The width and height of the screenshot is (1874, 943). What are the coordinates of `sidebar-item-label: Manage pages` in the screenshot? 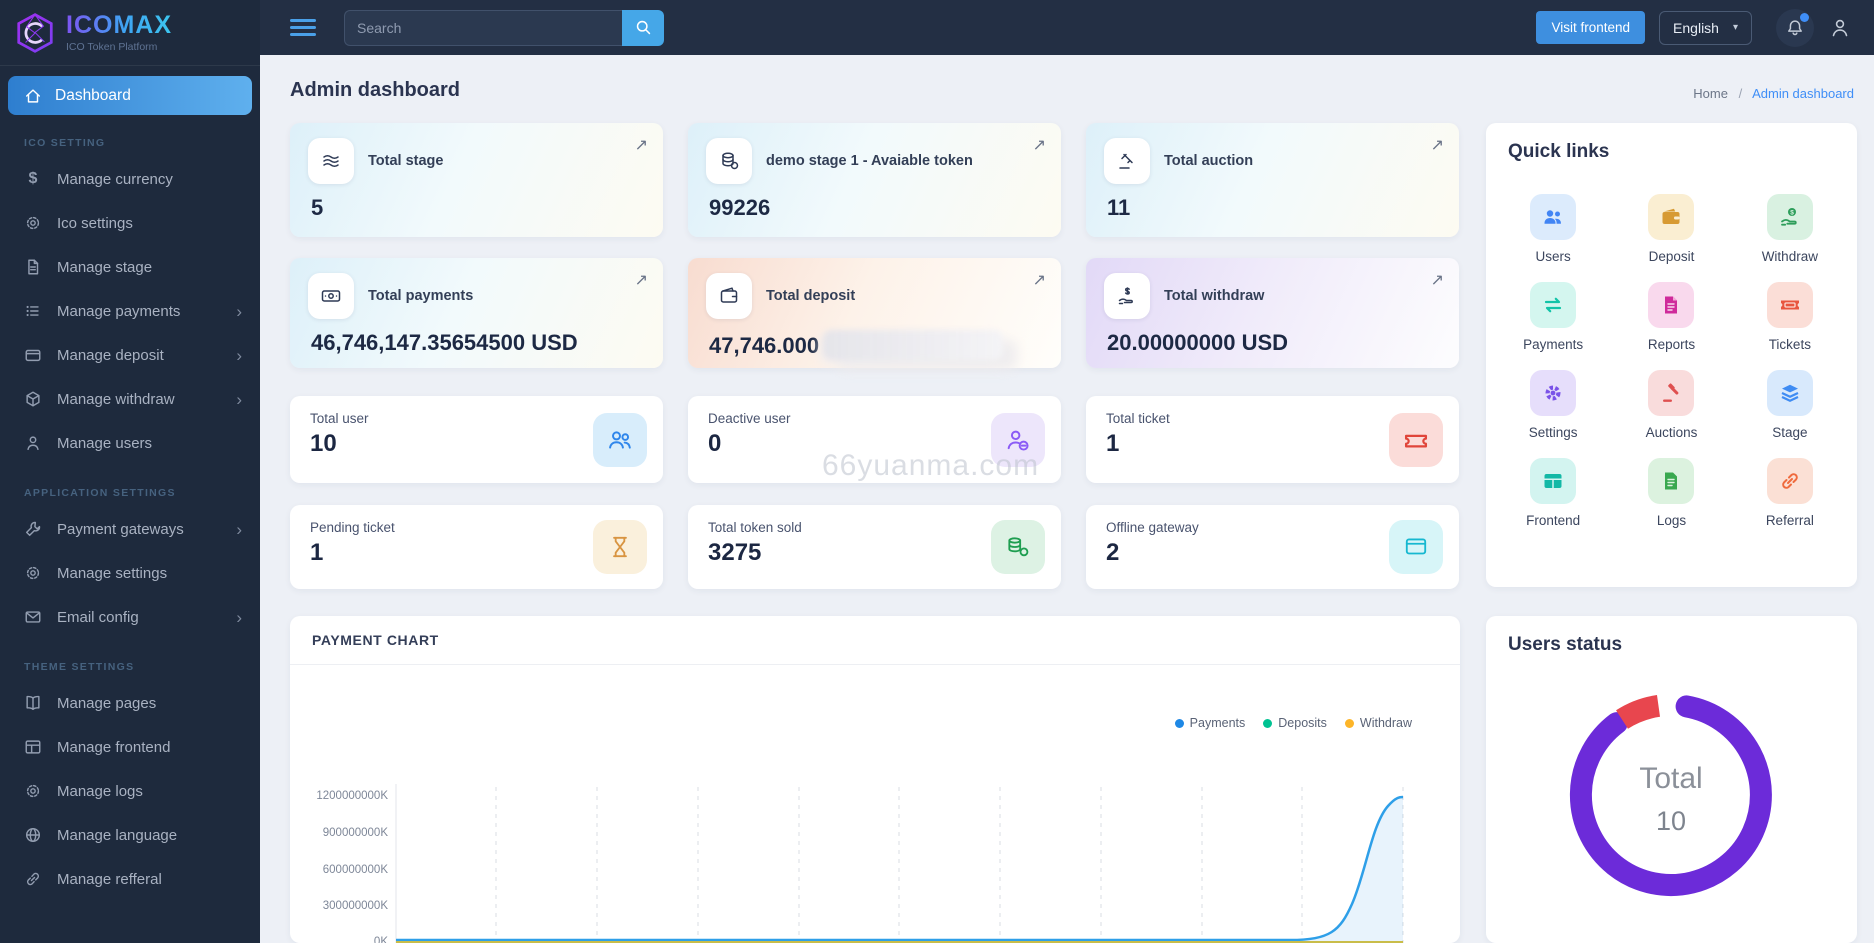 It's located at (107, 703).